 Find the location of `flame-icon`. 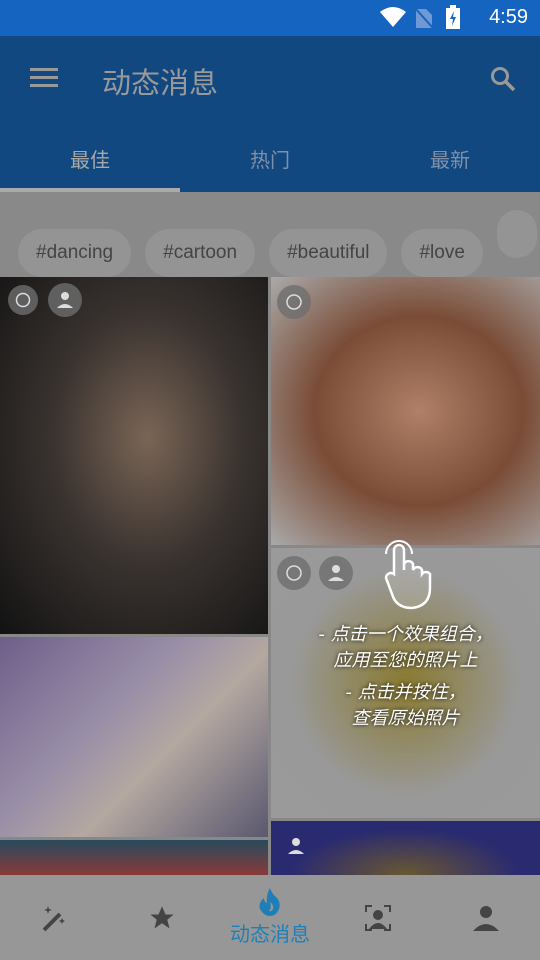

flame-icon is located at coordinates (269, 902).